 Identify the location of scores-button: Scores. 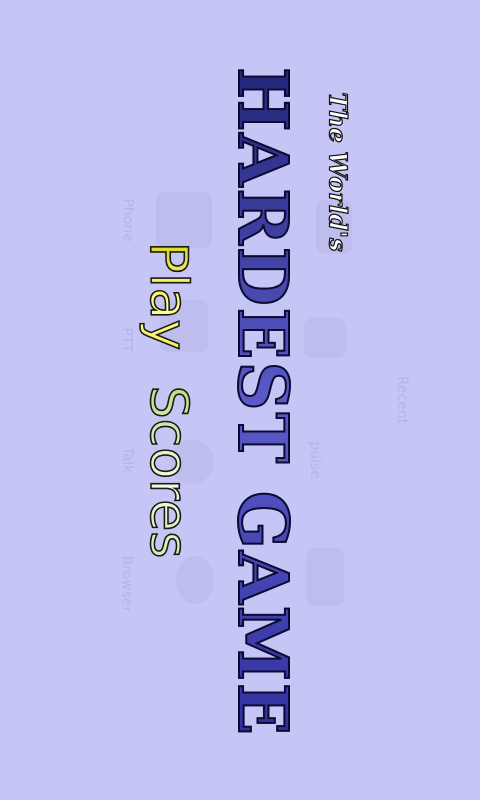
(168, 472).